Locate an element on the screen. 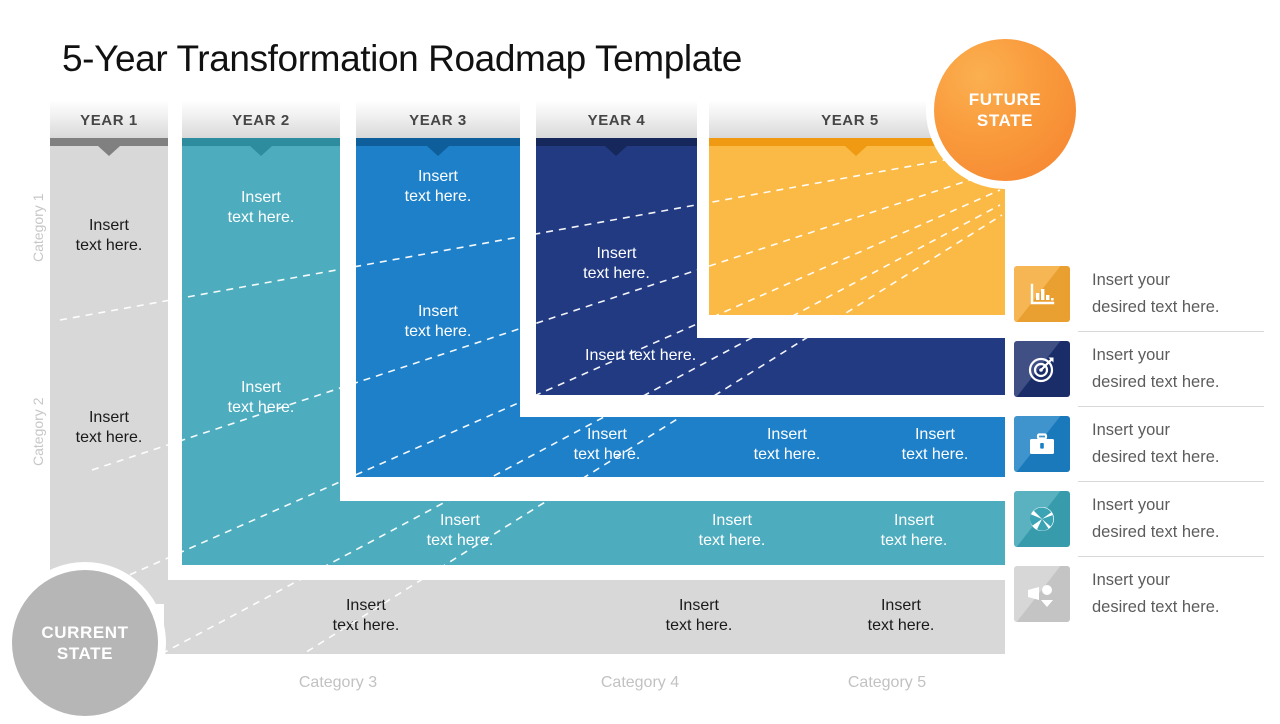  cell-teal-col-2: Insert text here. is located at coordinates (261, 398).